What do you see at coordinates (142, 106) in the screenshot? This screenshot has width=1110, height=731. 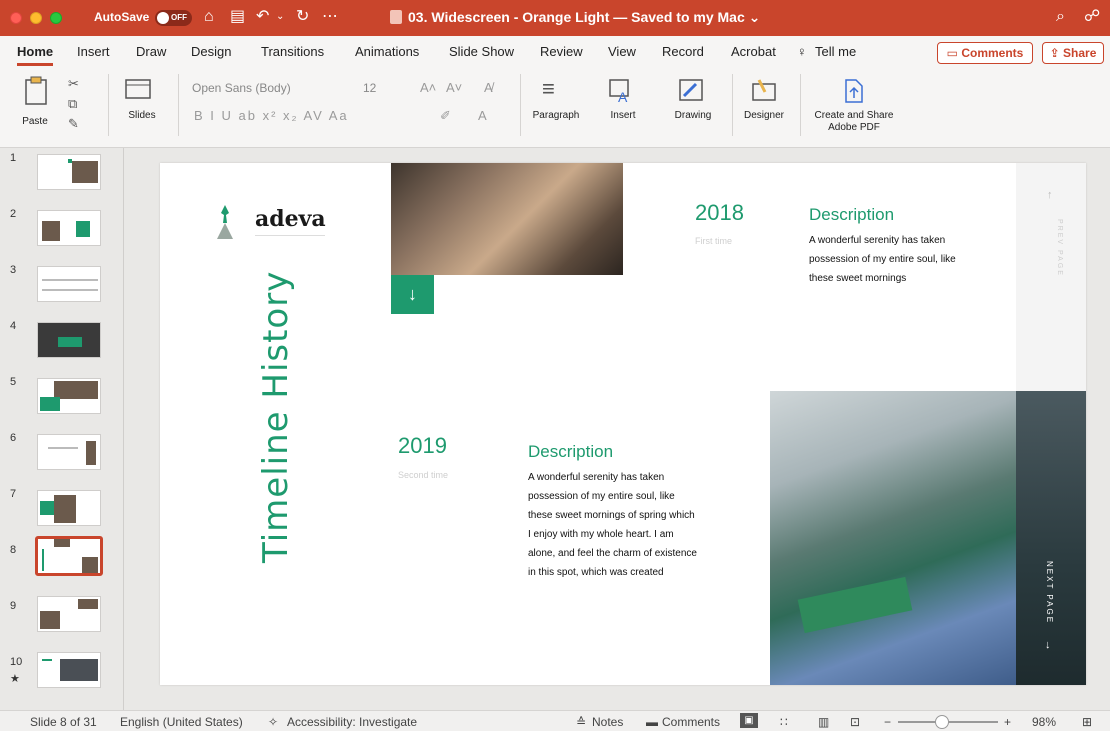 I see `slides-button: Slides` at bounding box center [142, 106].